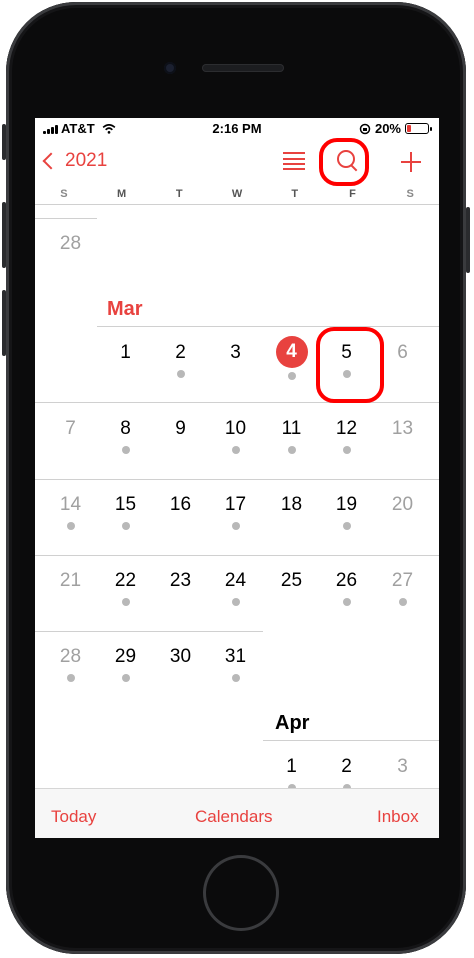 This screenshot has height=958, width=474. I want to click on day-cell: 29, so click(125, 664).